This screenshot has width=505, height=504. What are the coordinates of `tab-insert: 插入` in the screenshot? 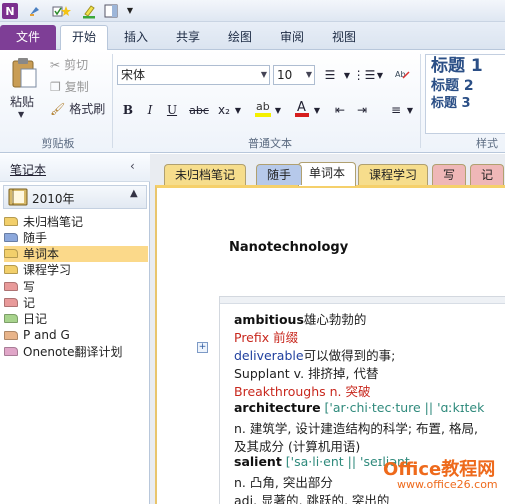 It's located at (136, 38).